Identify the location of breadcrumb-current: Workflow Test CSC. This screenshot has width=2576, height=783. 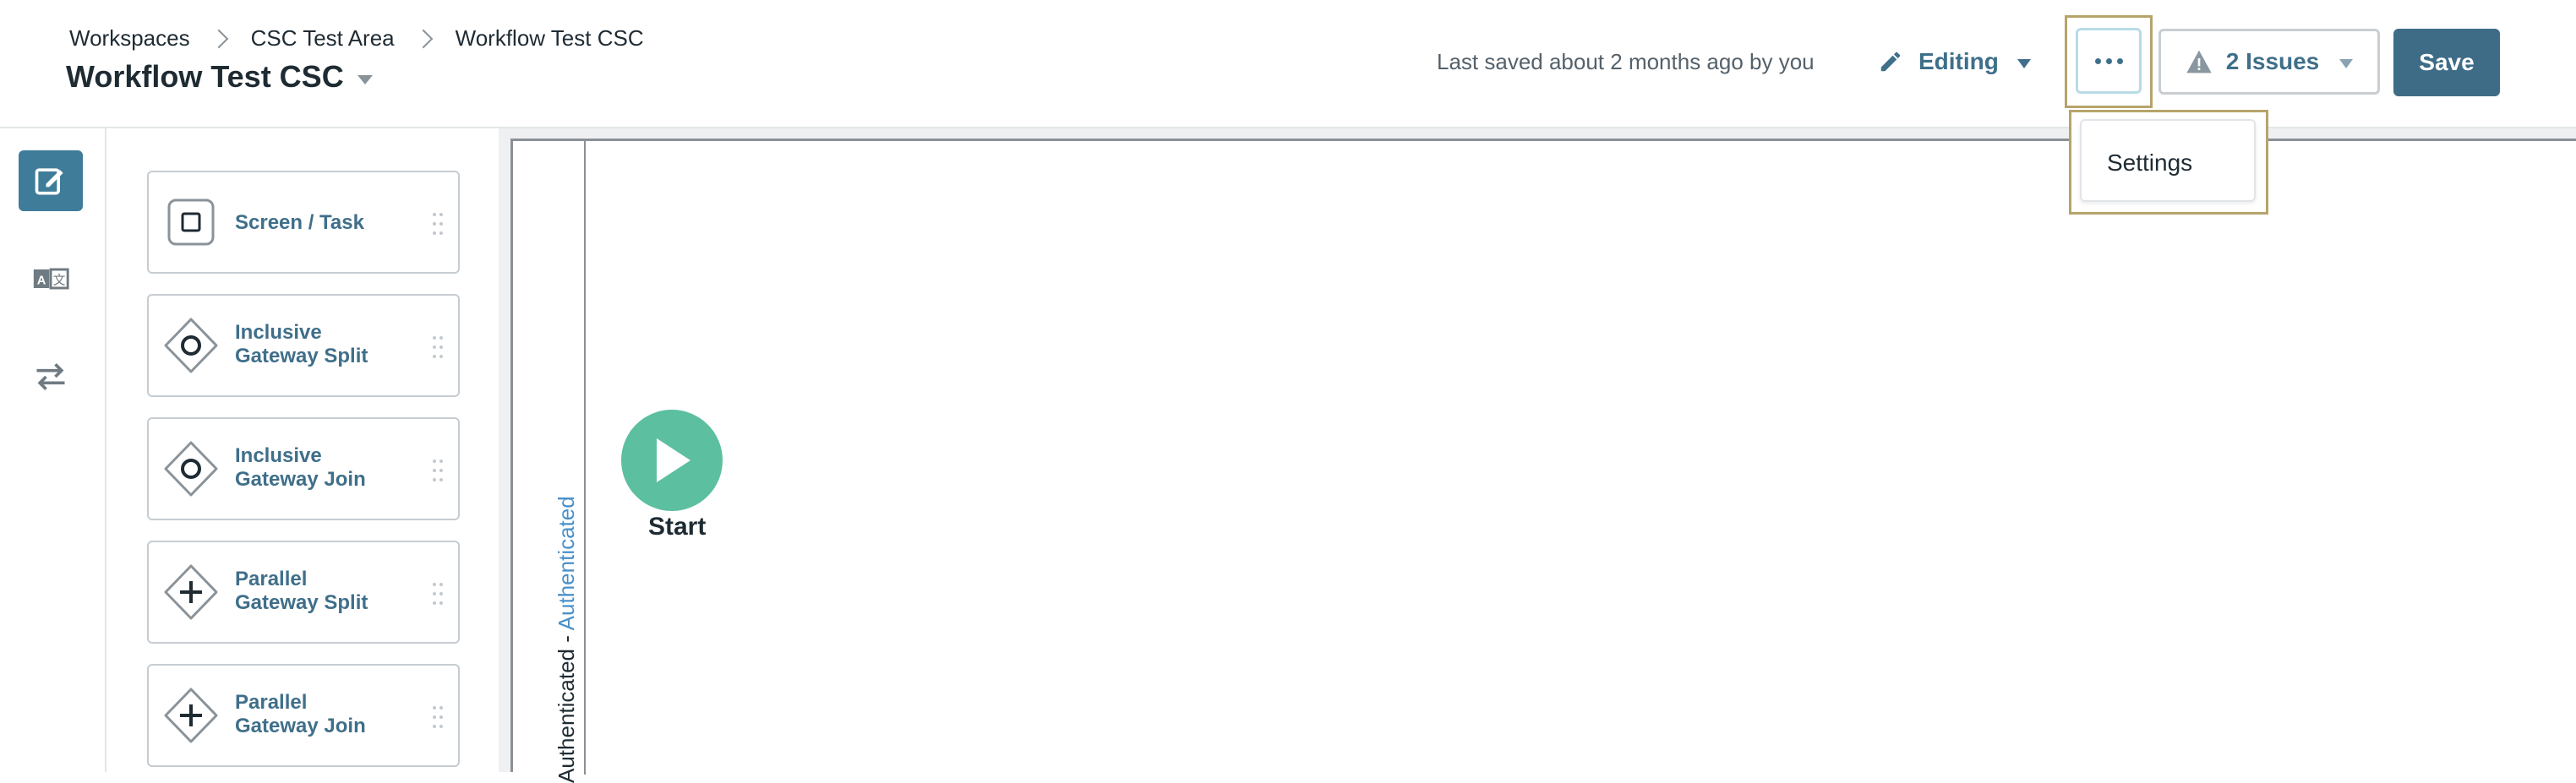
(549, 38).